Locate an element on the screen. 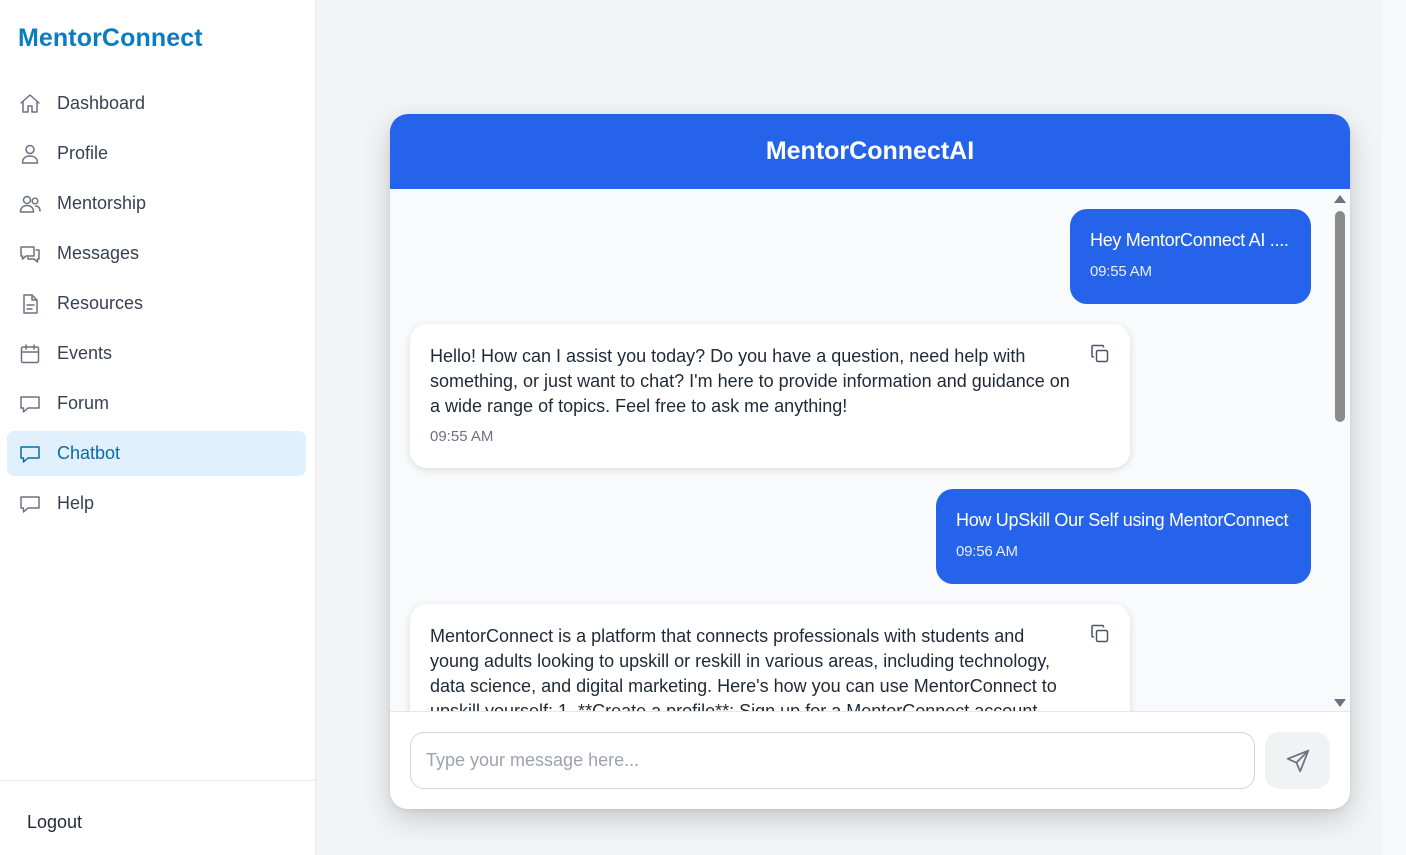 The width and height of the screenshot is (1406, 855). send-button is located at coordinates (1297, 760).